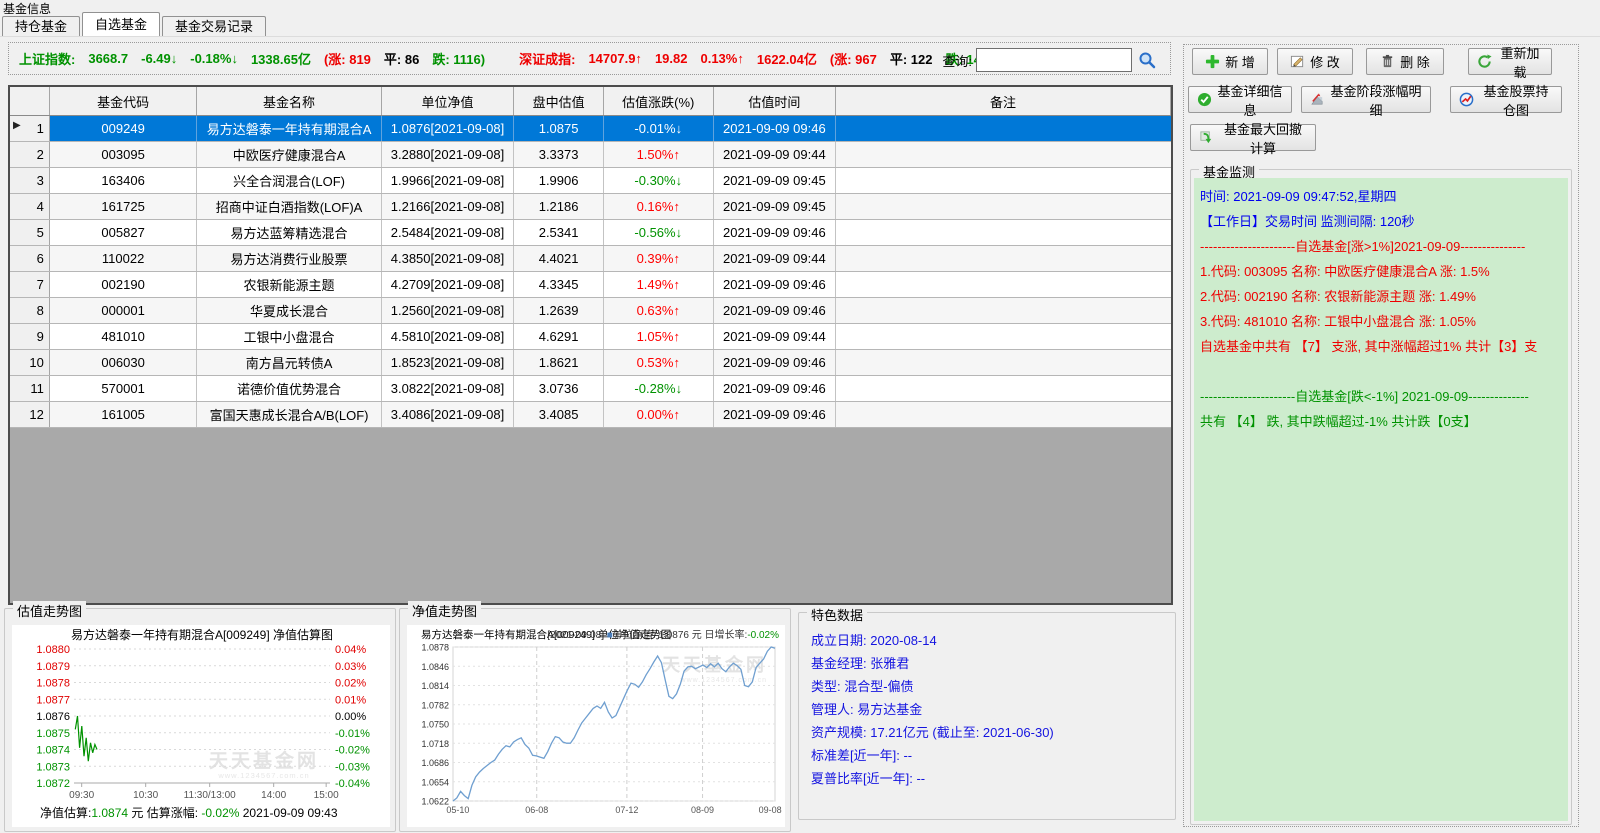 The height and width of the screenshot is (833, 1600). I want to click on stage-chart-icon, so click(1317, 99).